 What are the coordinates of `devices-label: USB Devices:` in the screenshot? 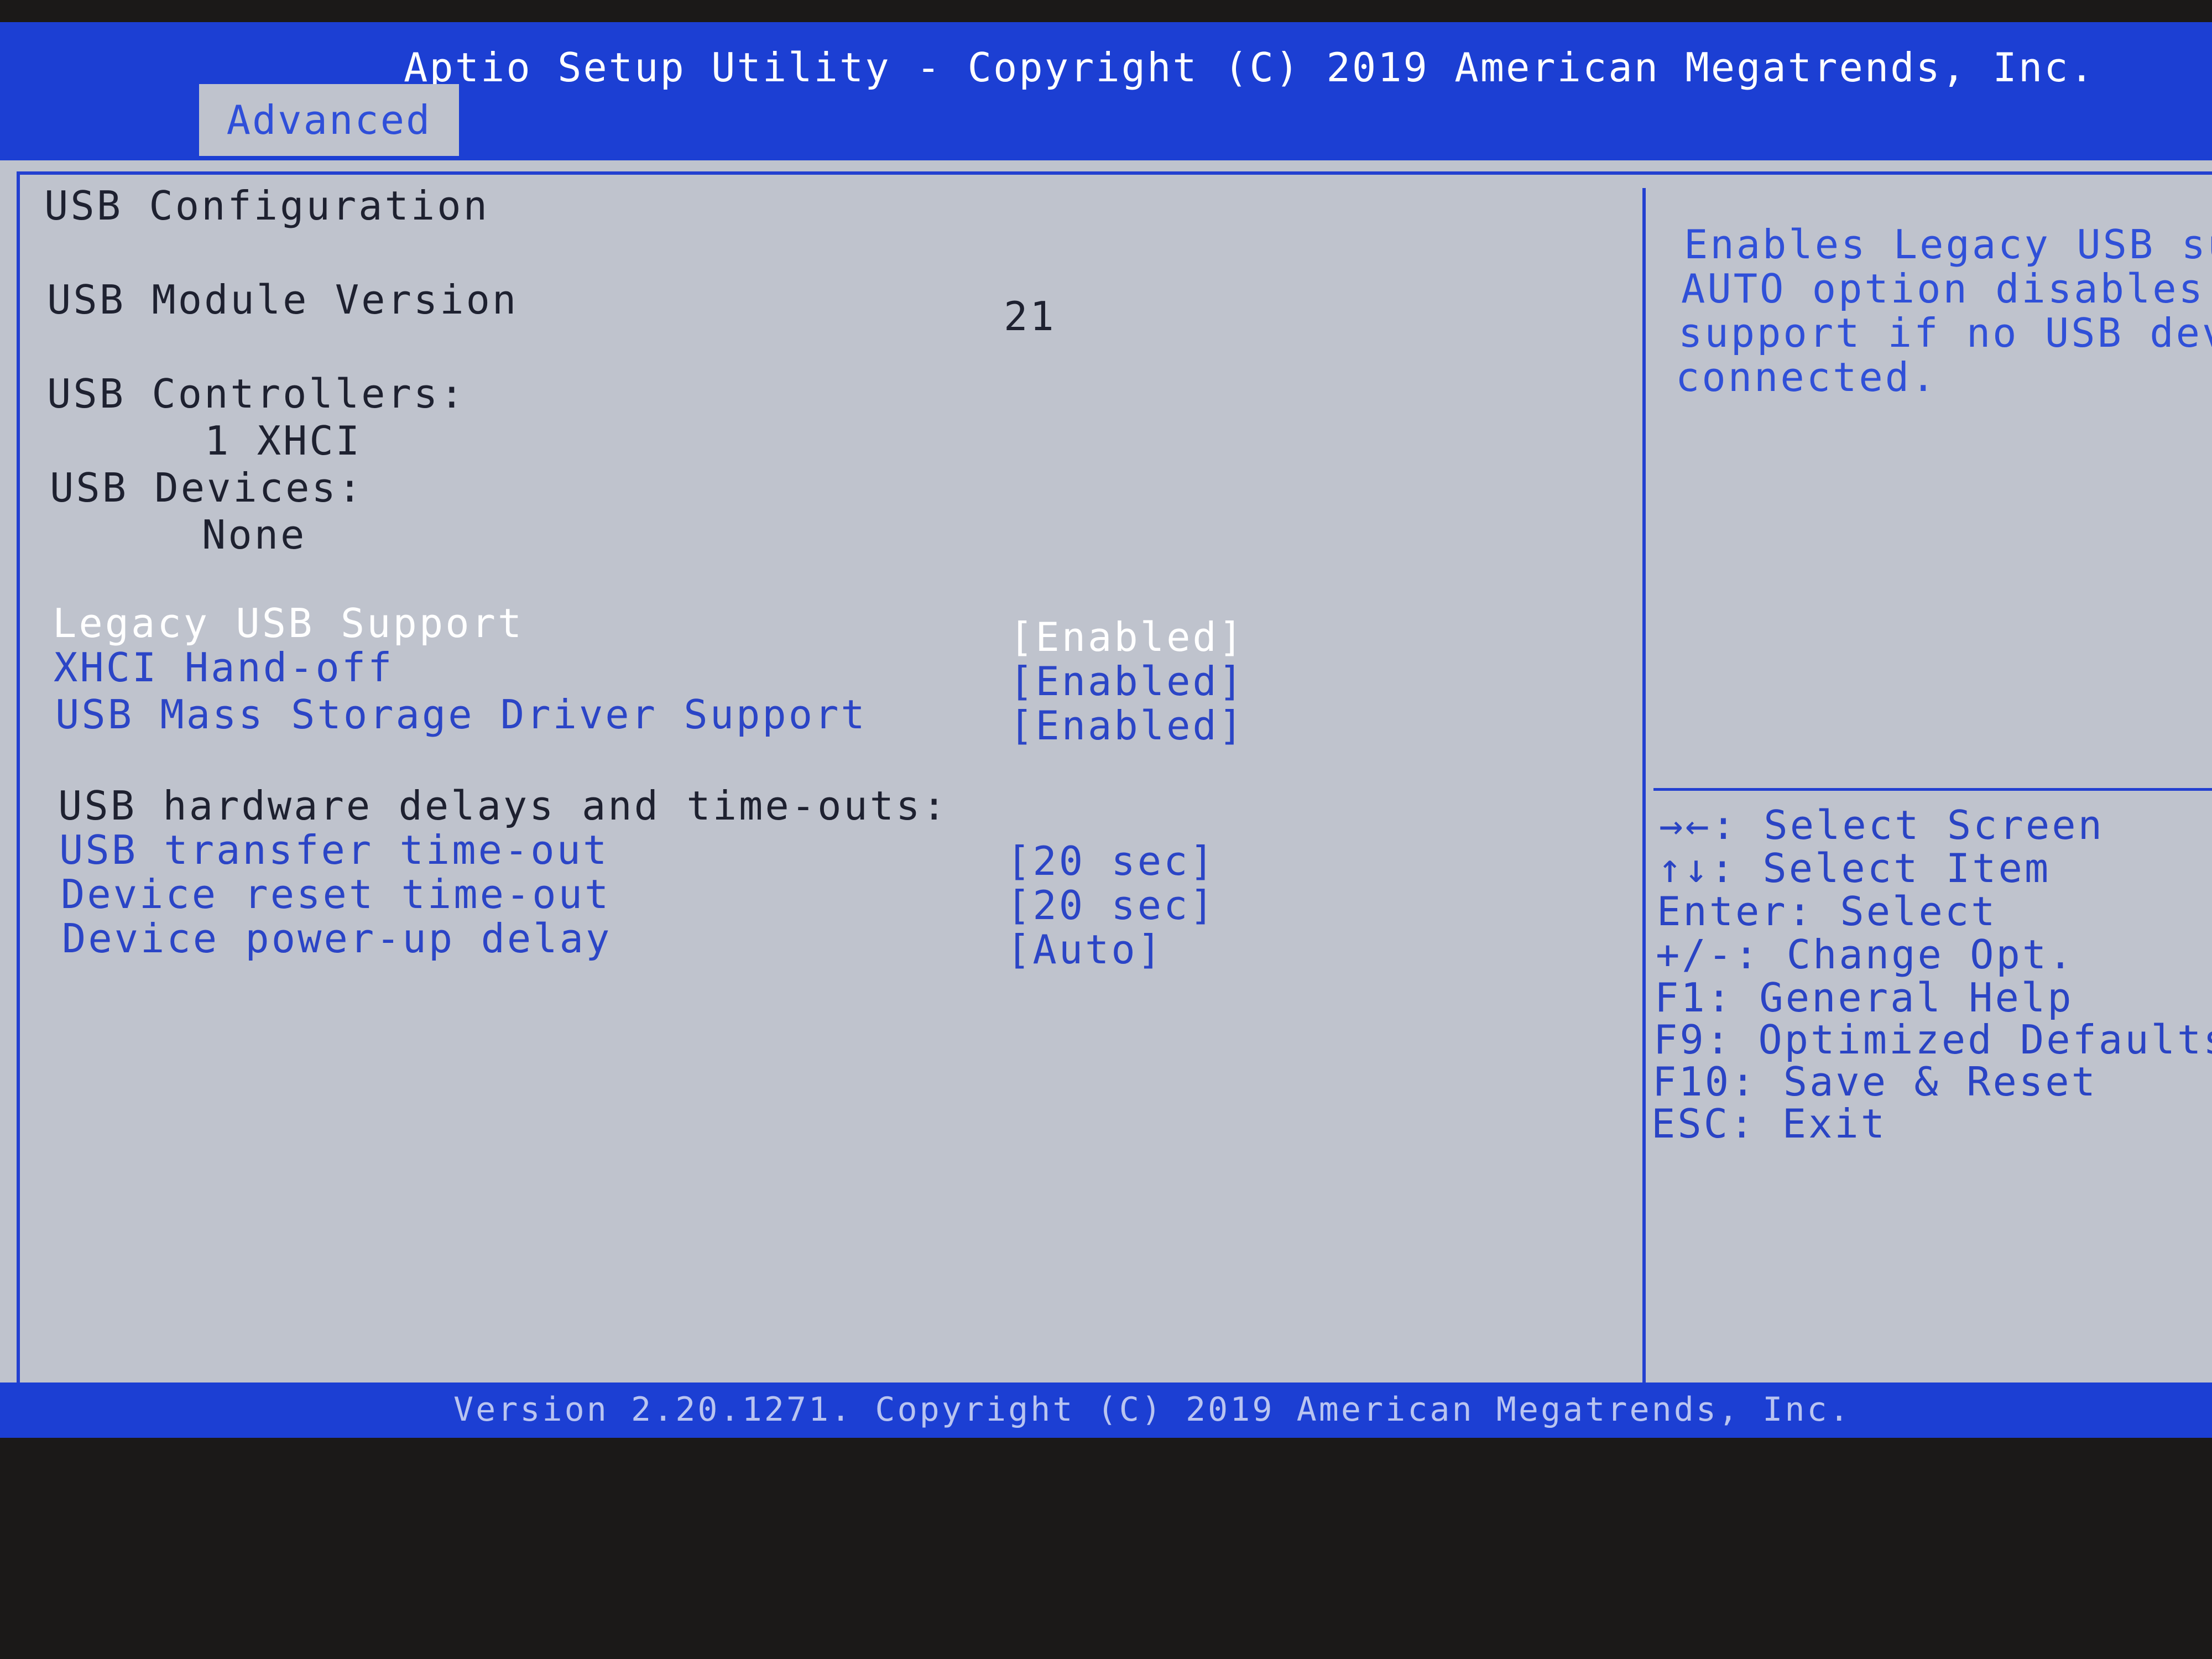 It's located at (207, 488).